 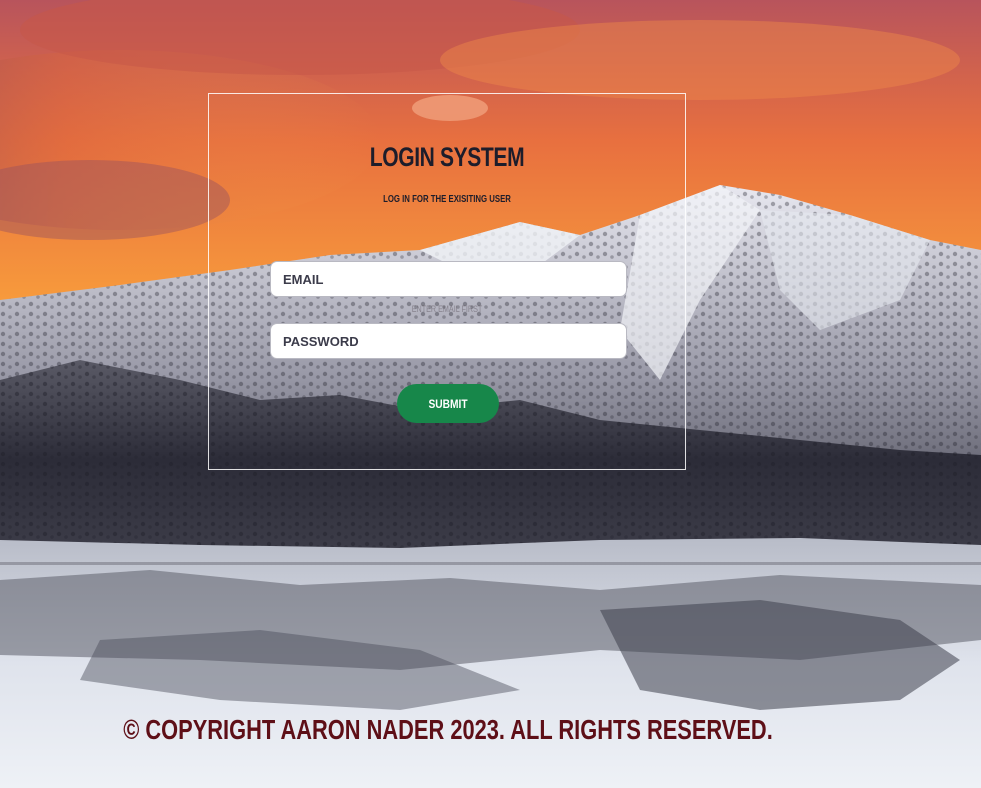 What do you see at coordinates (447, 157) in the screenshot?
I see `page-title: LOGIN SYSTEM` at bounding box center [447, 157].